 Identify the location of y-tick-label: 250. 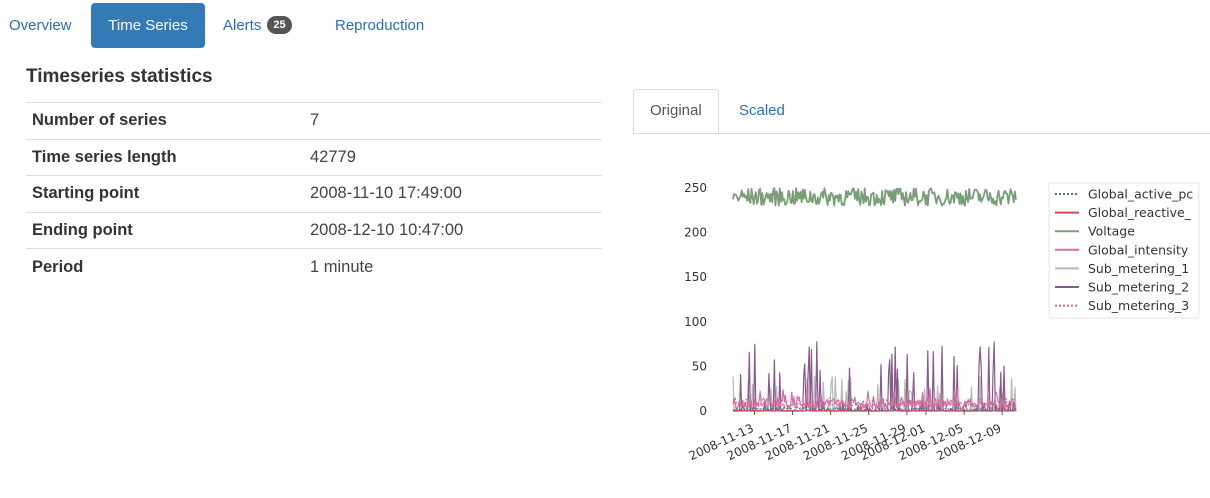
(695, 188).